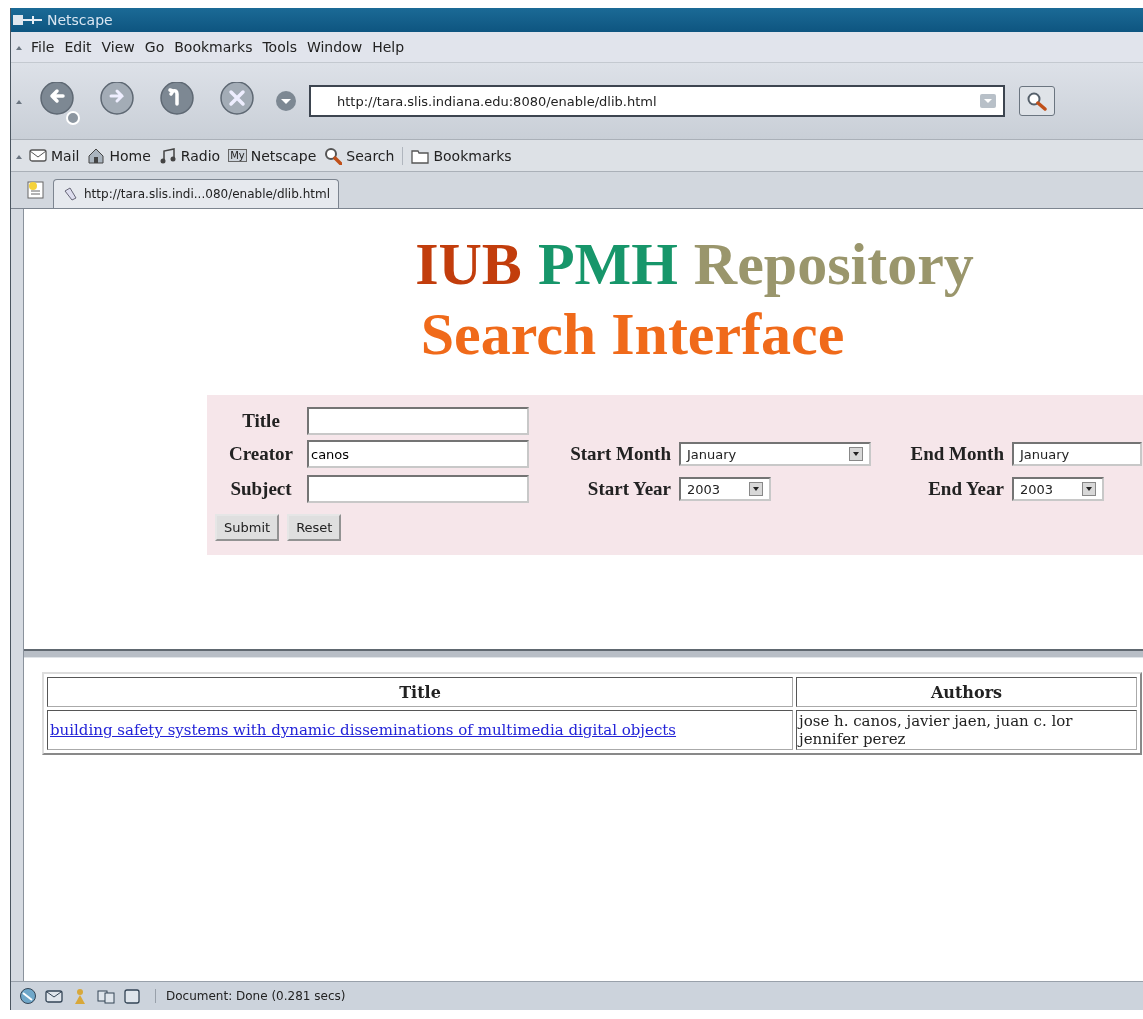 Image resolution: width=1143 pixels, height=1019 pixels. Describe the element at coordinates (213, 47) in the screenshot. I see `menu-item: Bookmarks` at that location.